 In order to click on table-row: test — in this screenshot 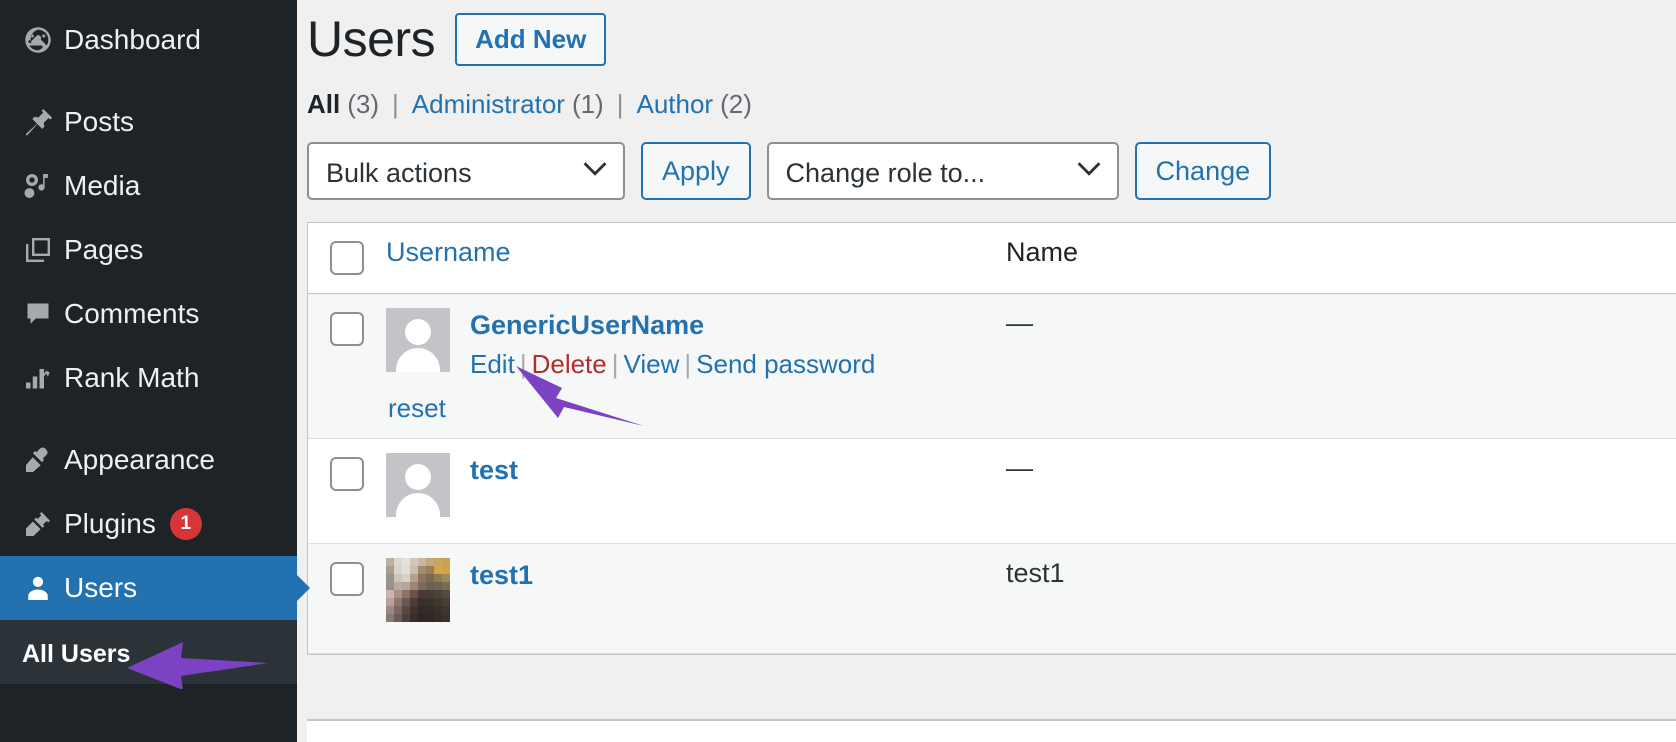, I will do `click(992, 490)`.